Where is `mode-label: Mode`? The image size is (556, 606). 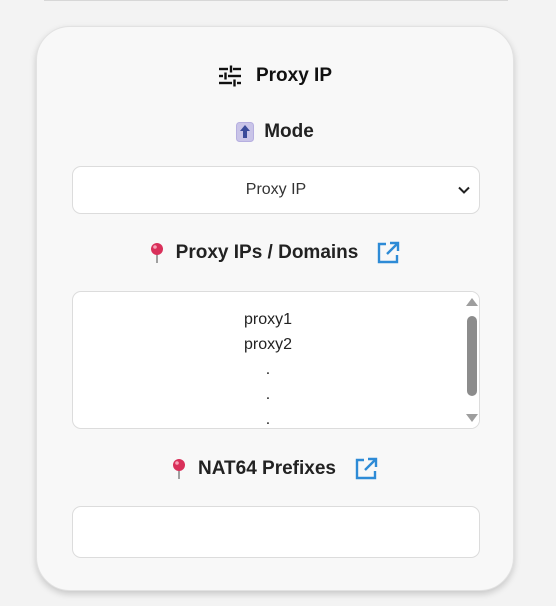 mode-label: Mode is located at coordinates (289, 131).